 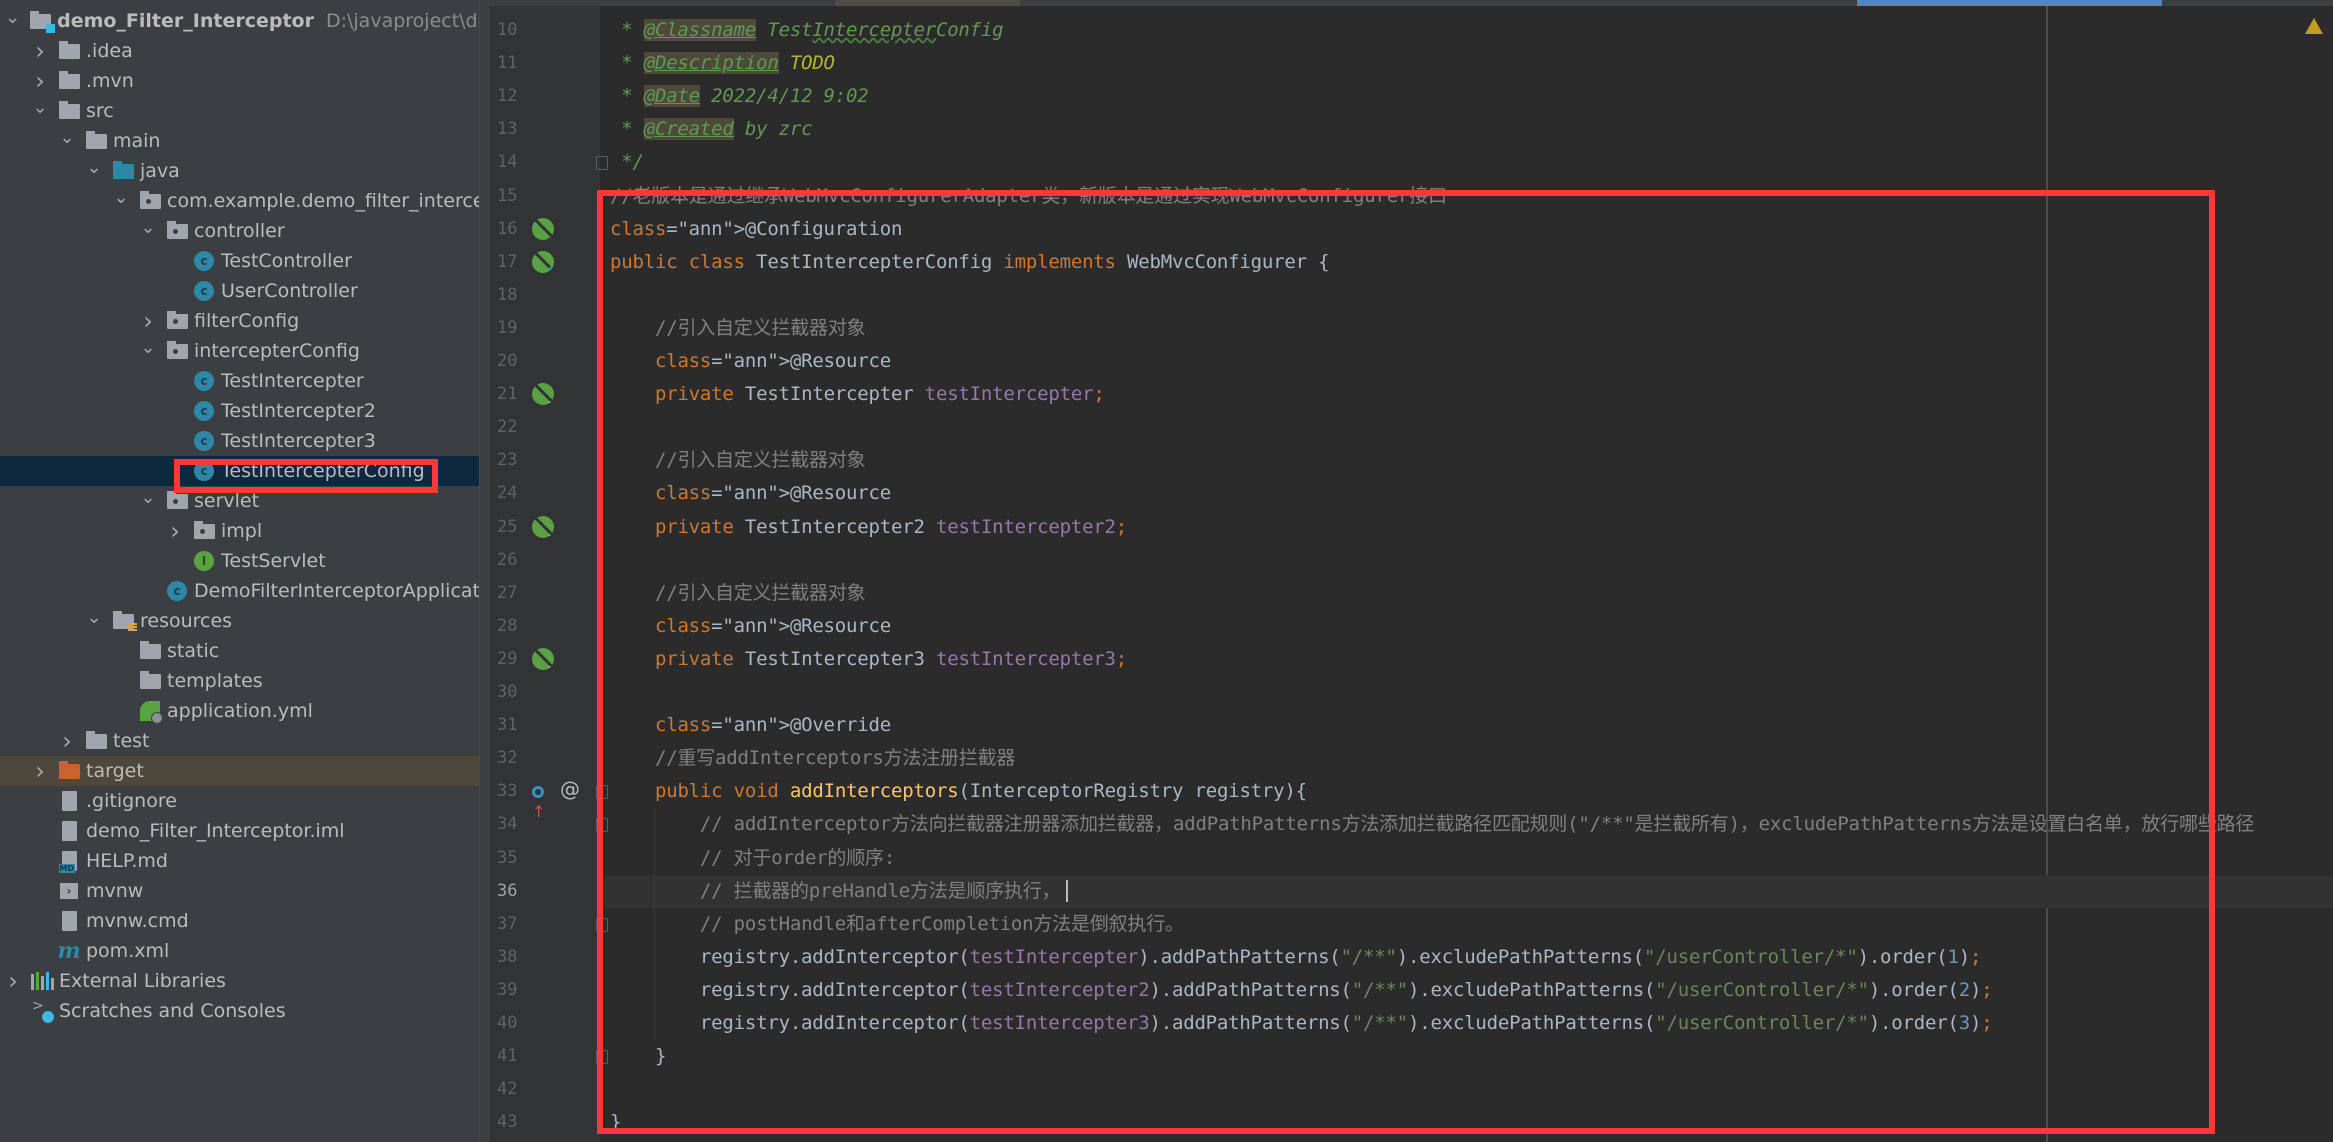 I want to click on tree-item: › target, so click(x=245, y=771).